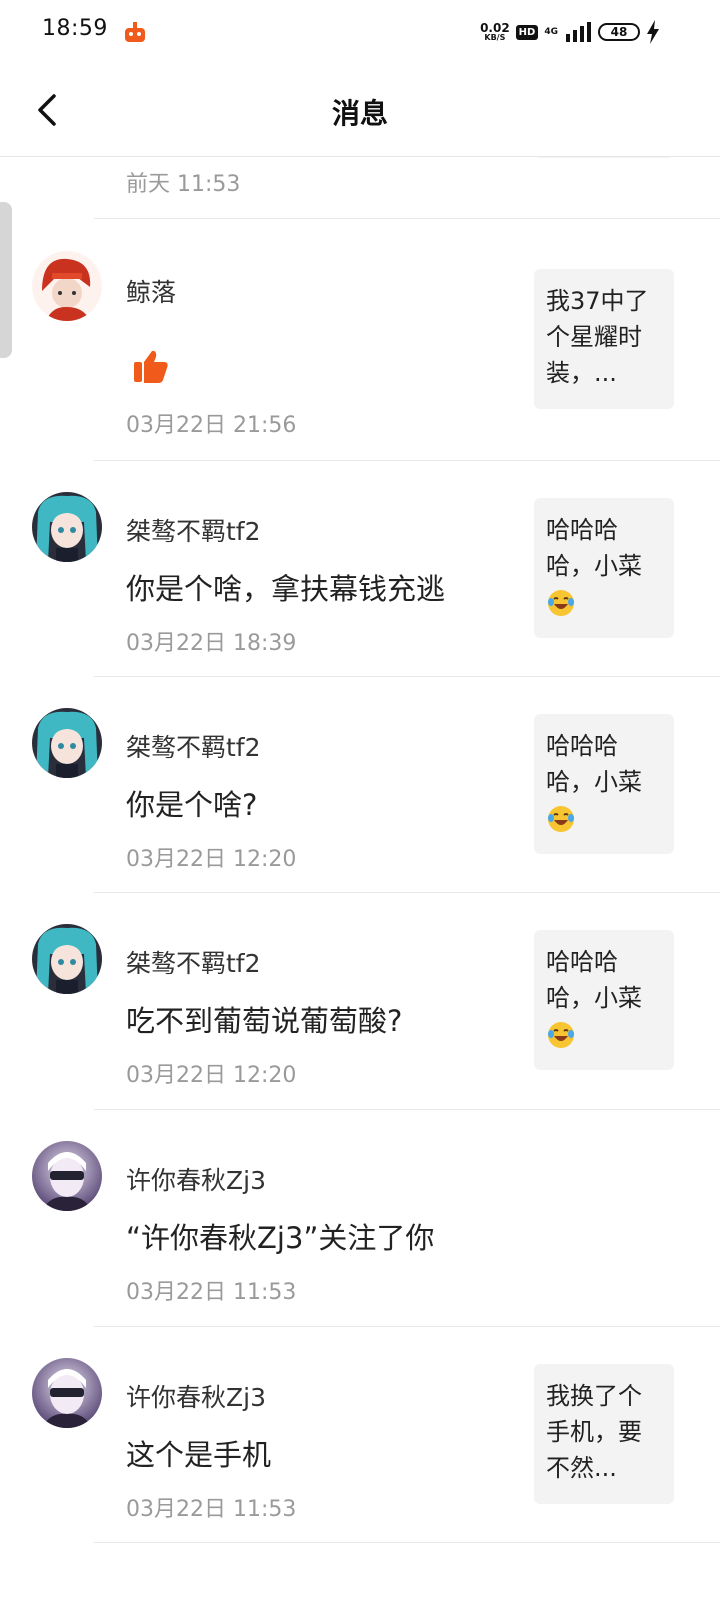 This screenshot has height=1600, width=720. What do you see at coordinates (527, 32) in the screenshot?
I see `hd-badge: HD` at bounding box center [527, 32].